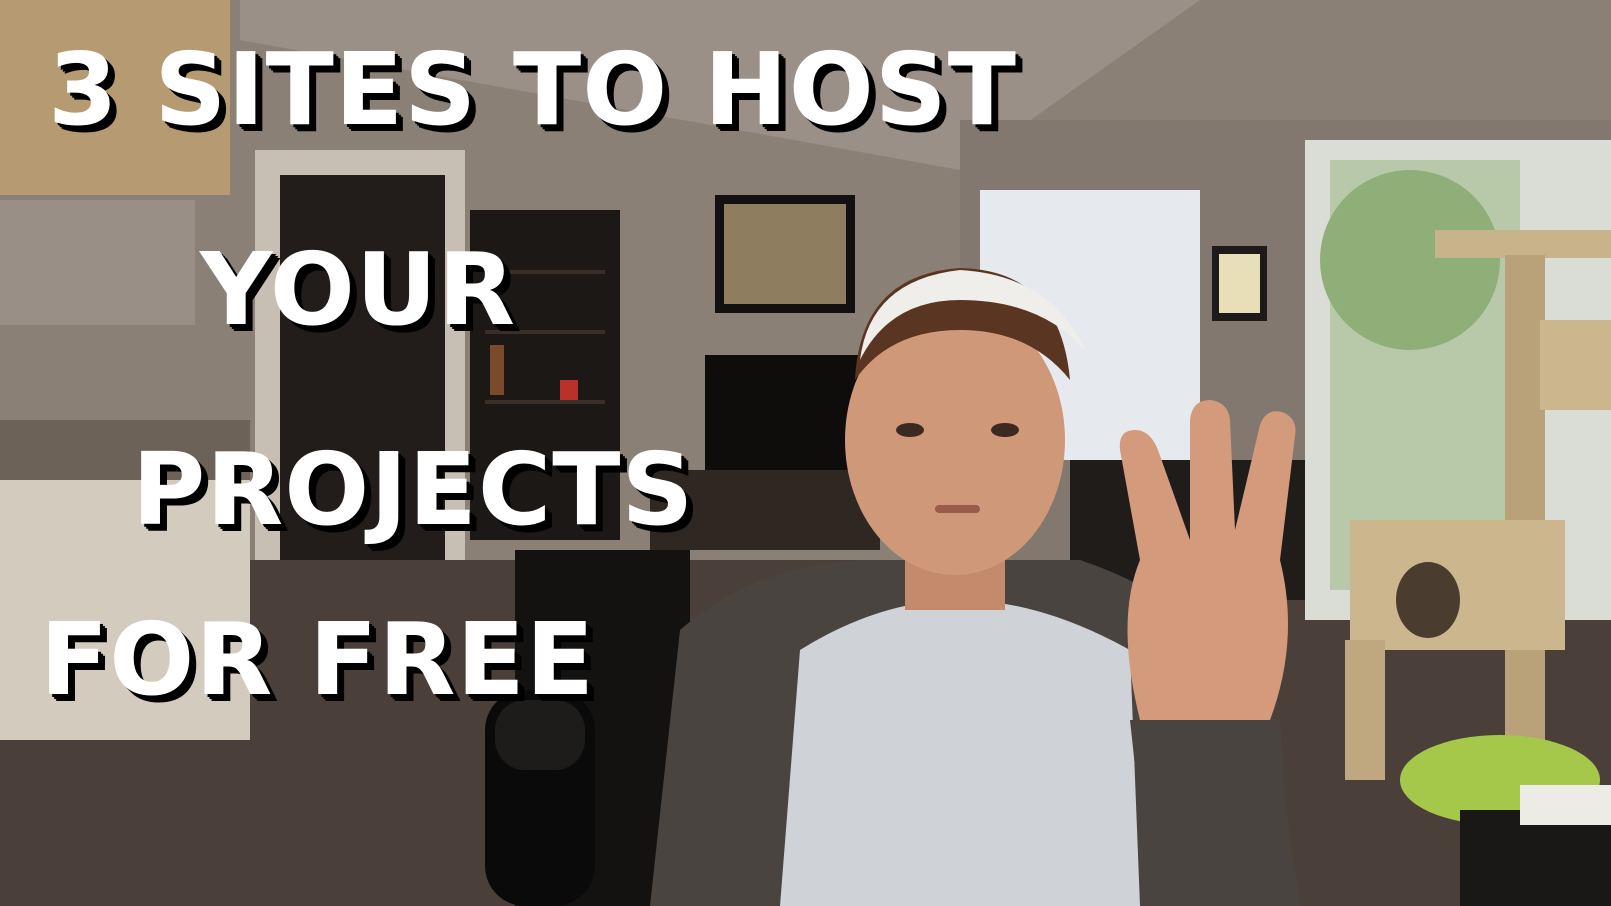  I want to click on title-line-4: FOR FREE, so click(318, 659).